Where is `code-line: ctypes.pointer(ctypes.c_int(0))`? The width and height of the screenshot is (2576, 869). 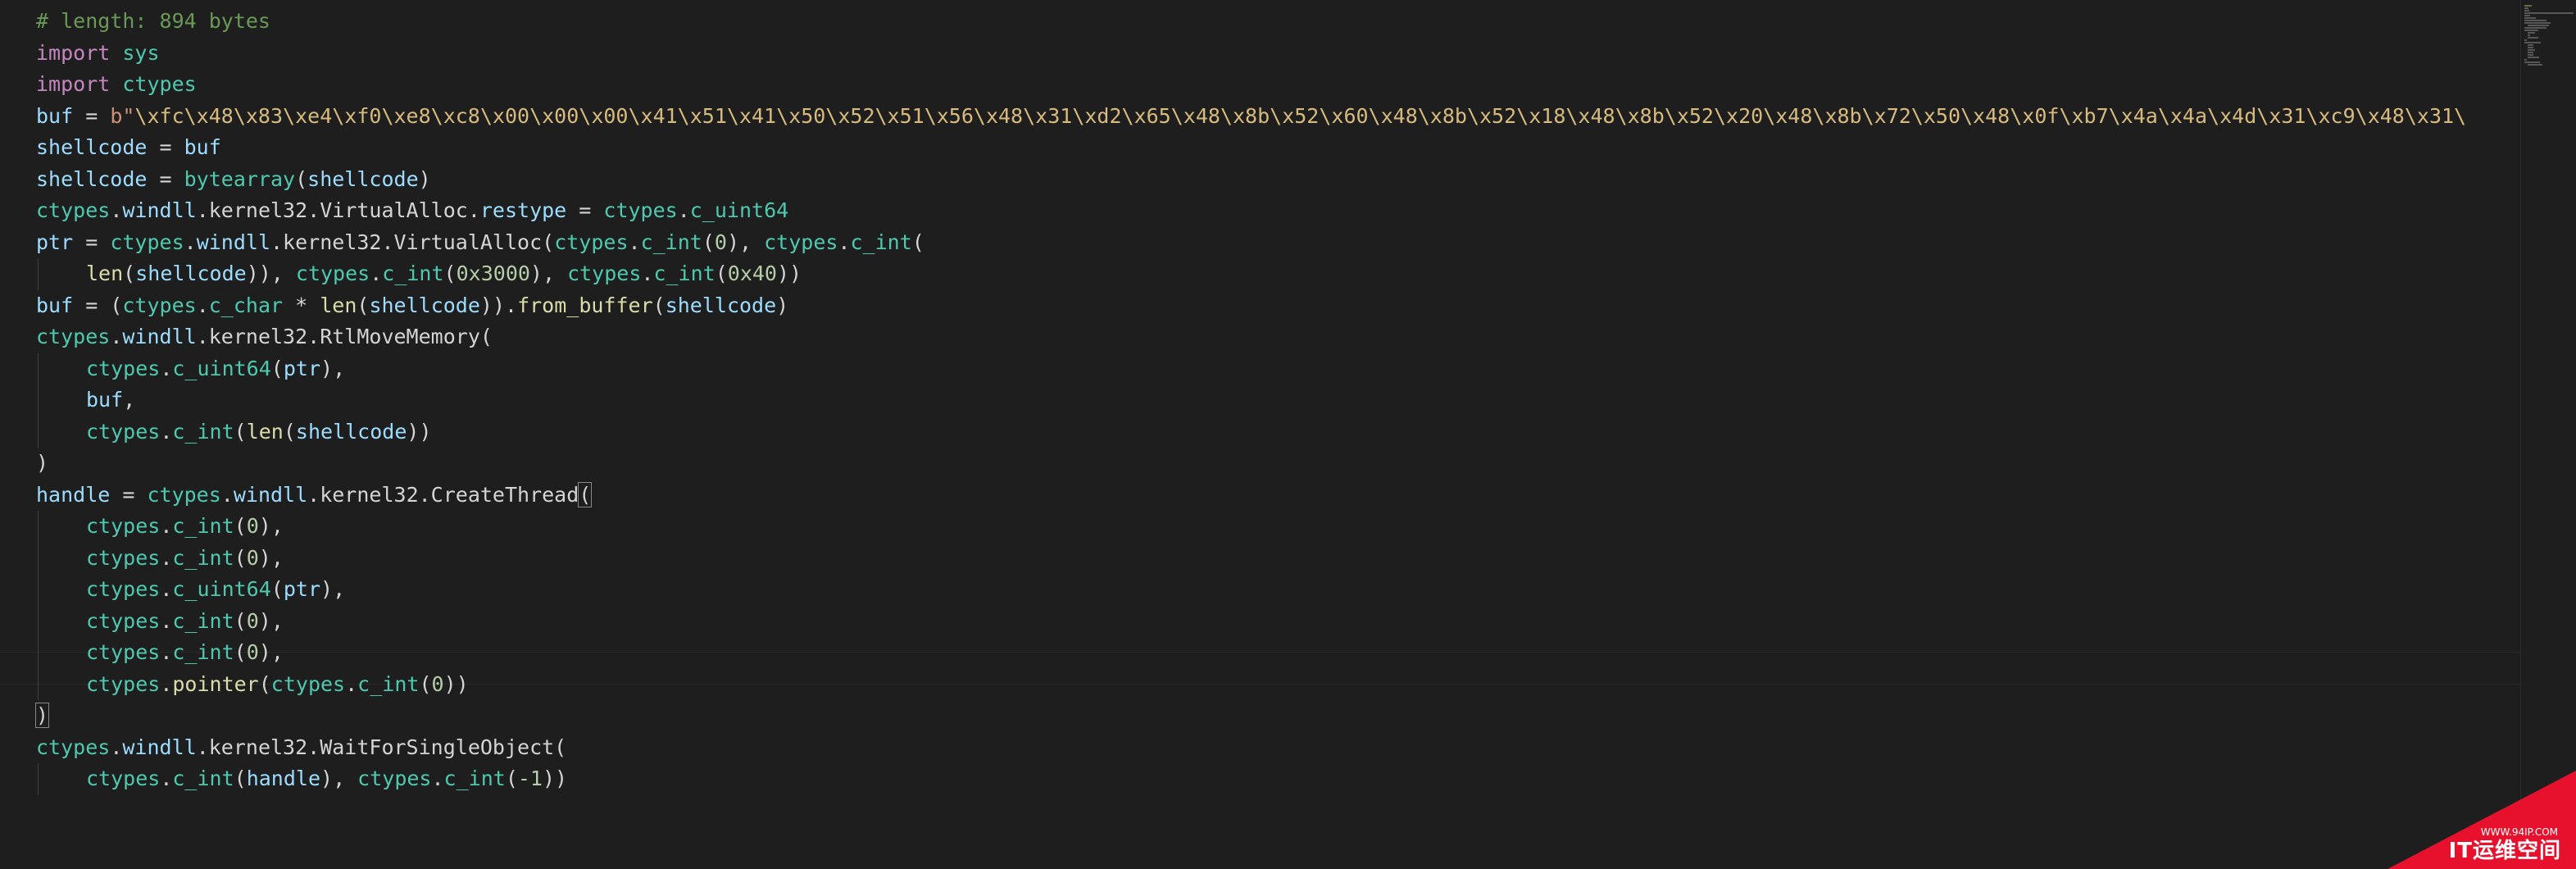
code-line: ctypes.pointer(ctypes.c_int(0)) is located at coordinates (277, 684).